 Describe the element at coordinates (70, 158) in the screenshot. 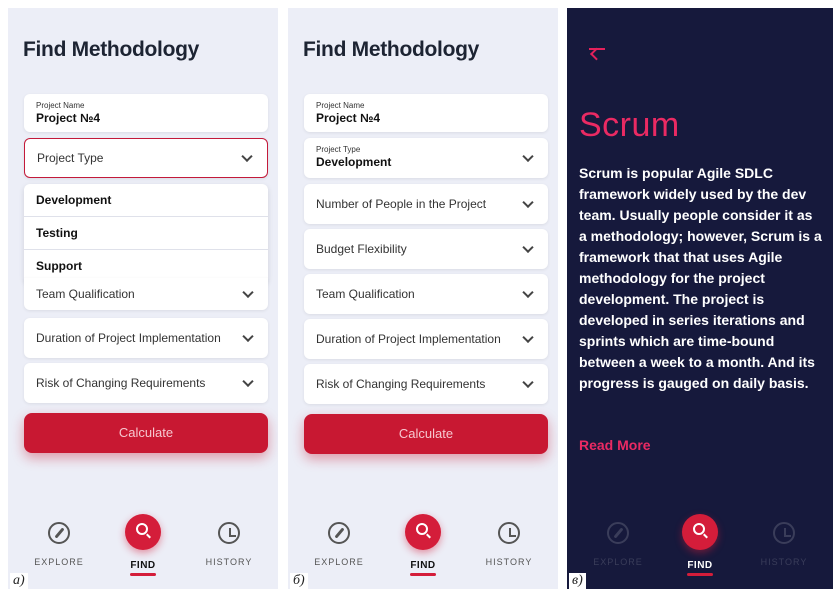

I see `project-type-placeholder: Project Type` at that location.